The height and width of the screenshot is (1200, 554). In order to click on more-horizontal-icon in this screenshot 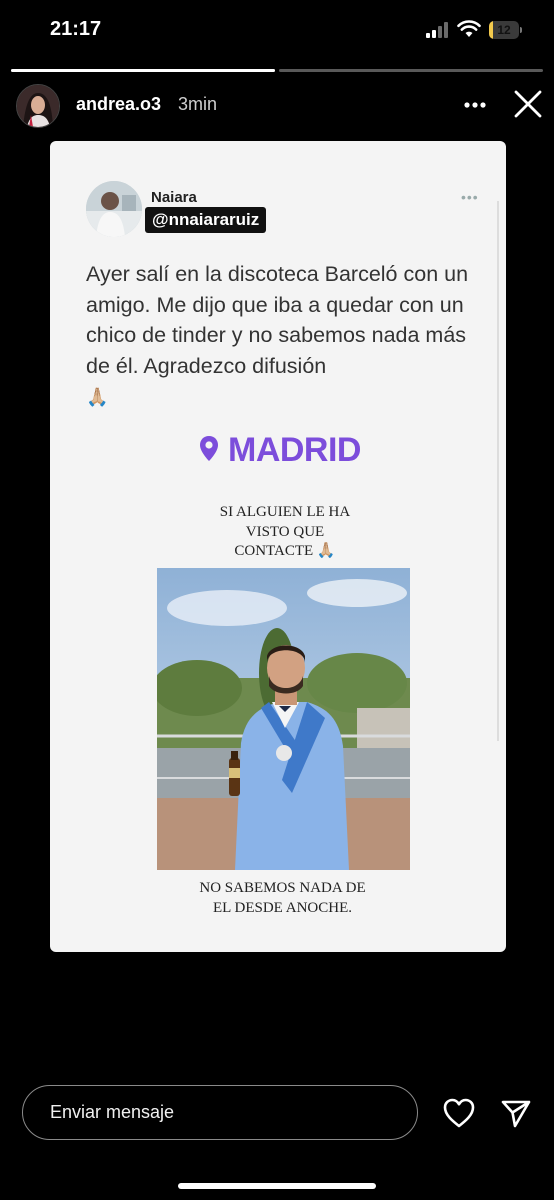, I will do `click(475, 105)`.